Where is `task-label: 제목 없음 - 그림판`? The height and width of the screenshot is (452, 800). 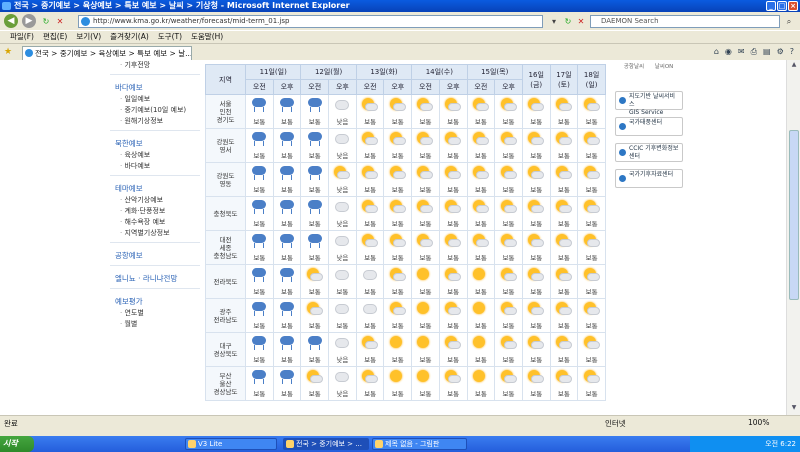
task-label: 제목 없음 - 그림판 is located at coordinates (412, 444).